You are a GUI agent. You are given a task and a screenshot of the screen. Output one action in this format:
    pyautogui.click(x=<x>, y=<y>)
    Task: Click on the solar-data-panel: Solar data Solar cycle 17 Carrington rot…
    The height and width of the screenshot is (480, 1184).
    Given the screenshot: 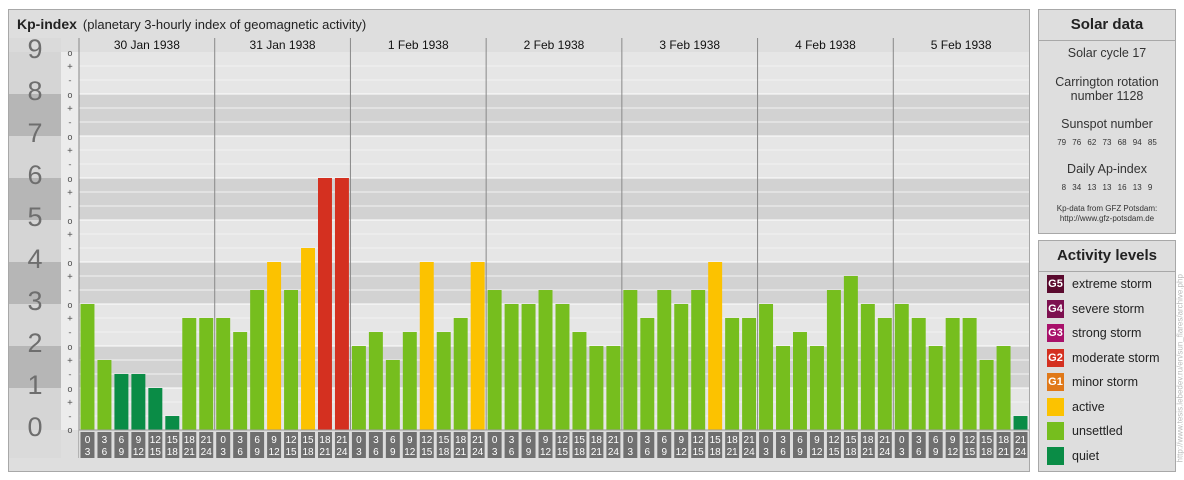 What is the action you would take?
    pyautogui.click(x=1107, y=121)
    